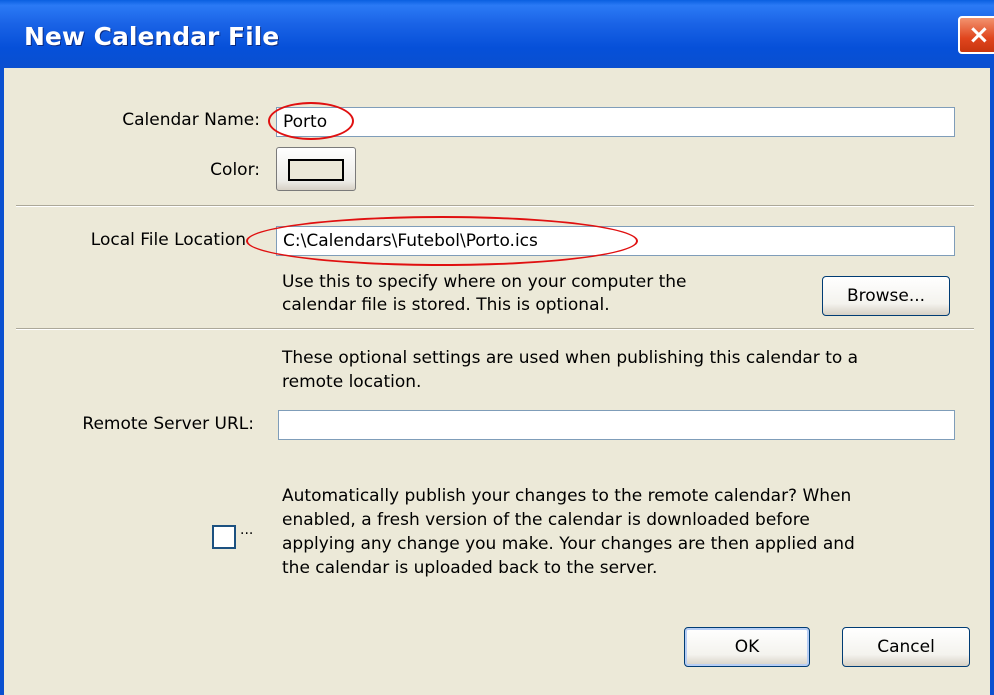 The height and width of the screenshot is (695, 994). I want to click on title-bar: New Calendar File ×, so click(497, 34).